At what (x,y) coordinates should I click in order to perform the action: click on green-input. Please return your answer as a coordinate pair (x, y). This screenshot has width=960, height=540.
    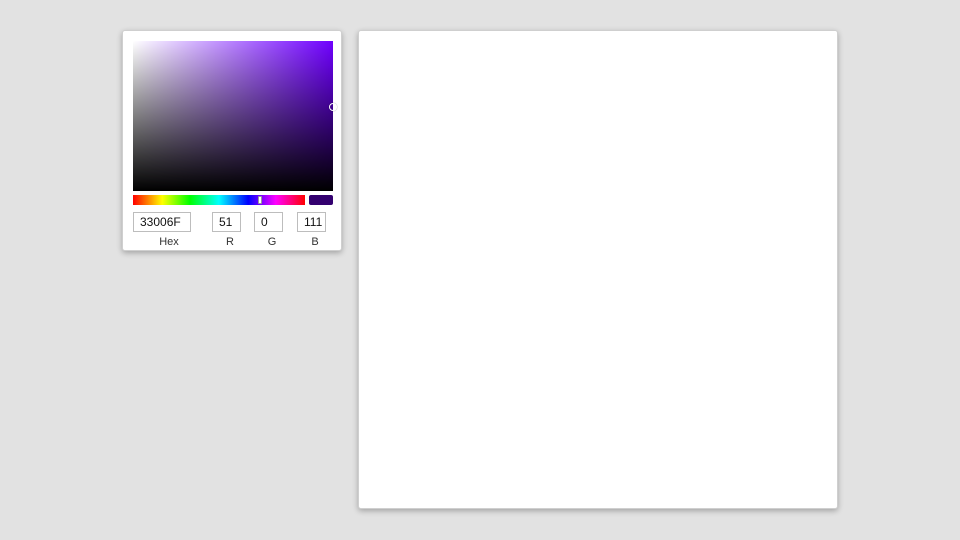
    Looking at the image, I should click on (268, 222).